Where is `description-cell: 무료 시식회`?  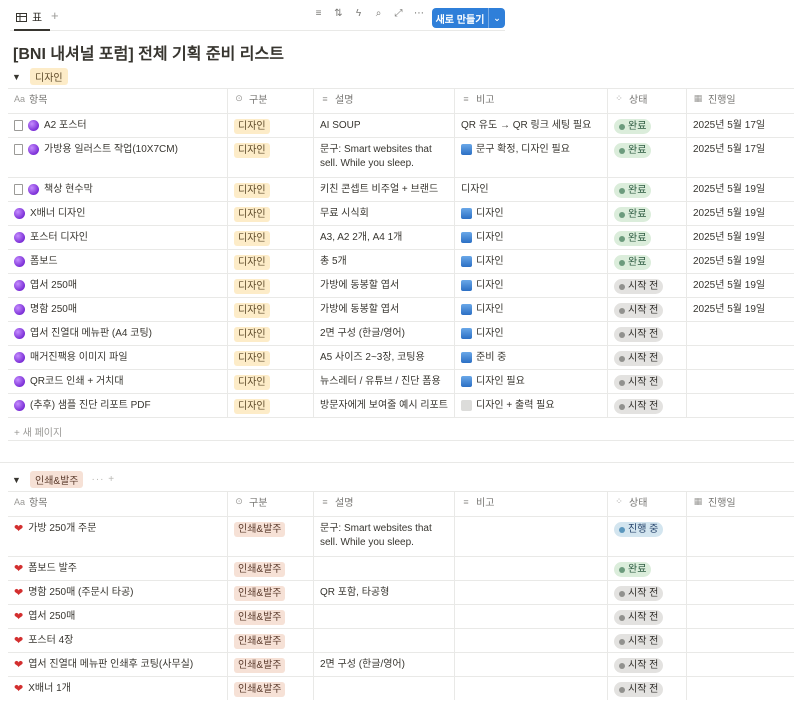
description-cell: 무료 시식회 is located at coordinates (383, 213).